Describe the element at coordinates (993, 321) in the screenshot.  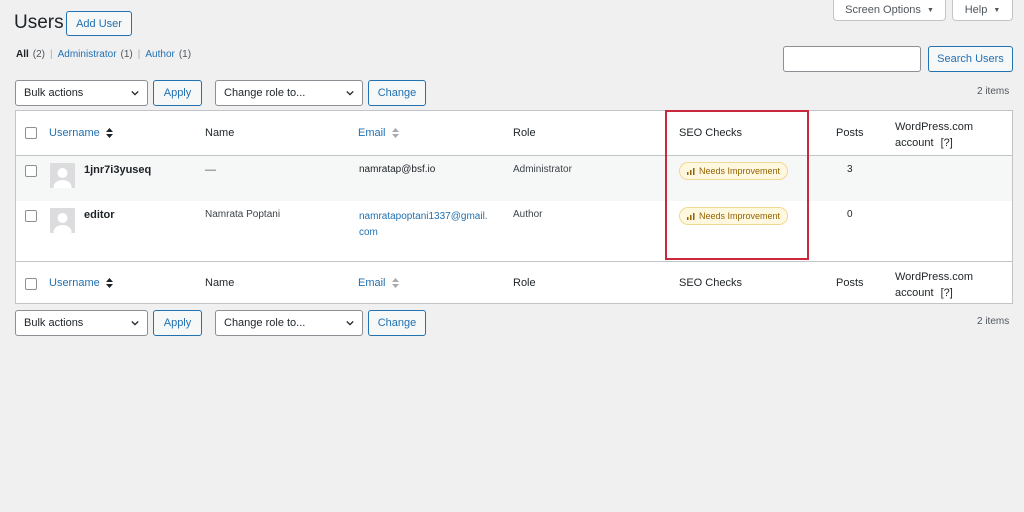
I see `items-count-bottom: 2 items` at that location.